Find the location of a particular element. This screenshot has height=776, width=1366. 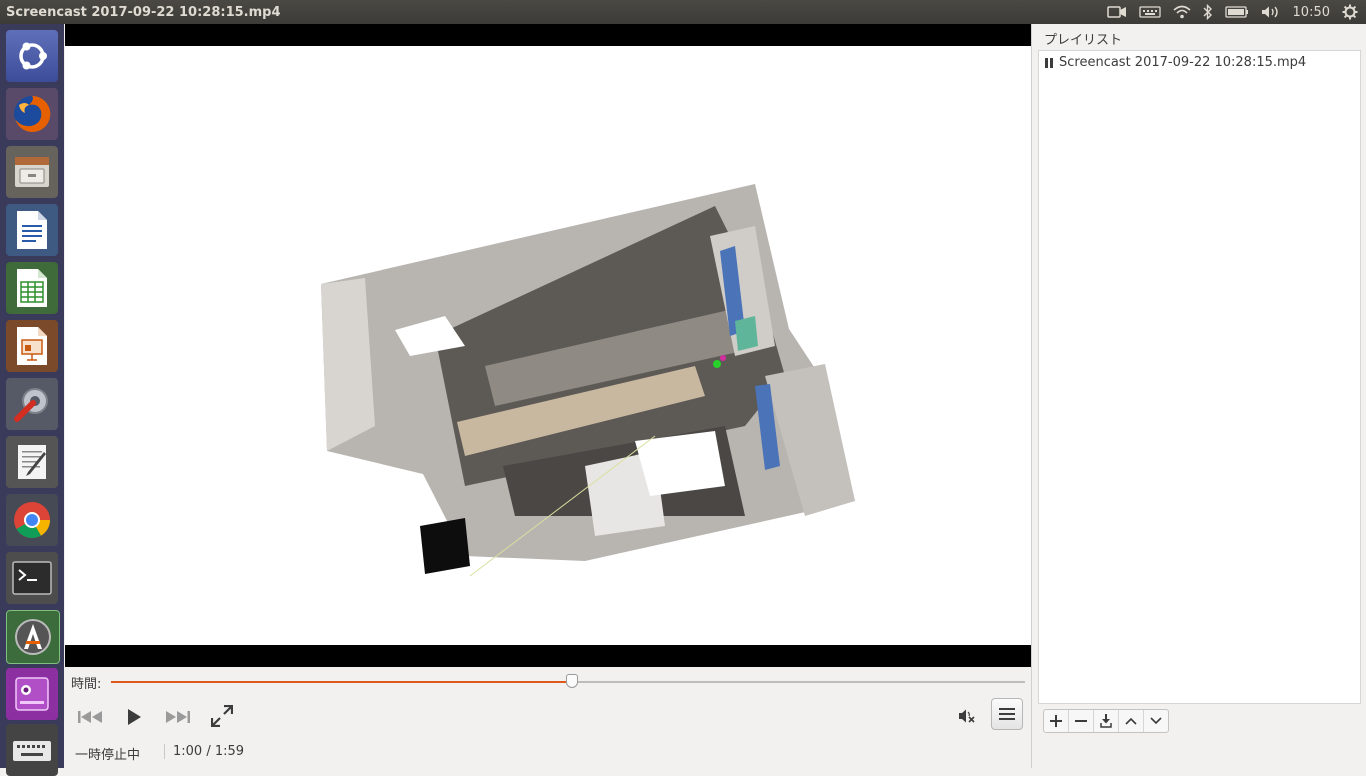

menu-icon is located at coordinates (1007, 714).